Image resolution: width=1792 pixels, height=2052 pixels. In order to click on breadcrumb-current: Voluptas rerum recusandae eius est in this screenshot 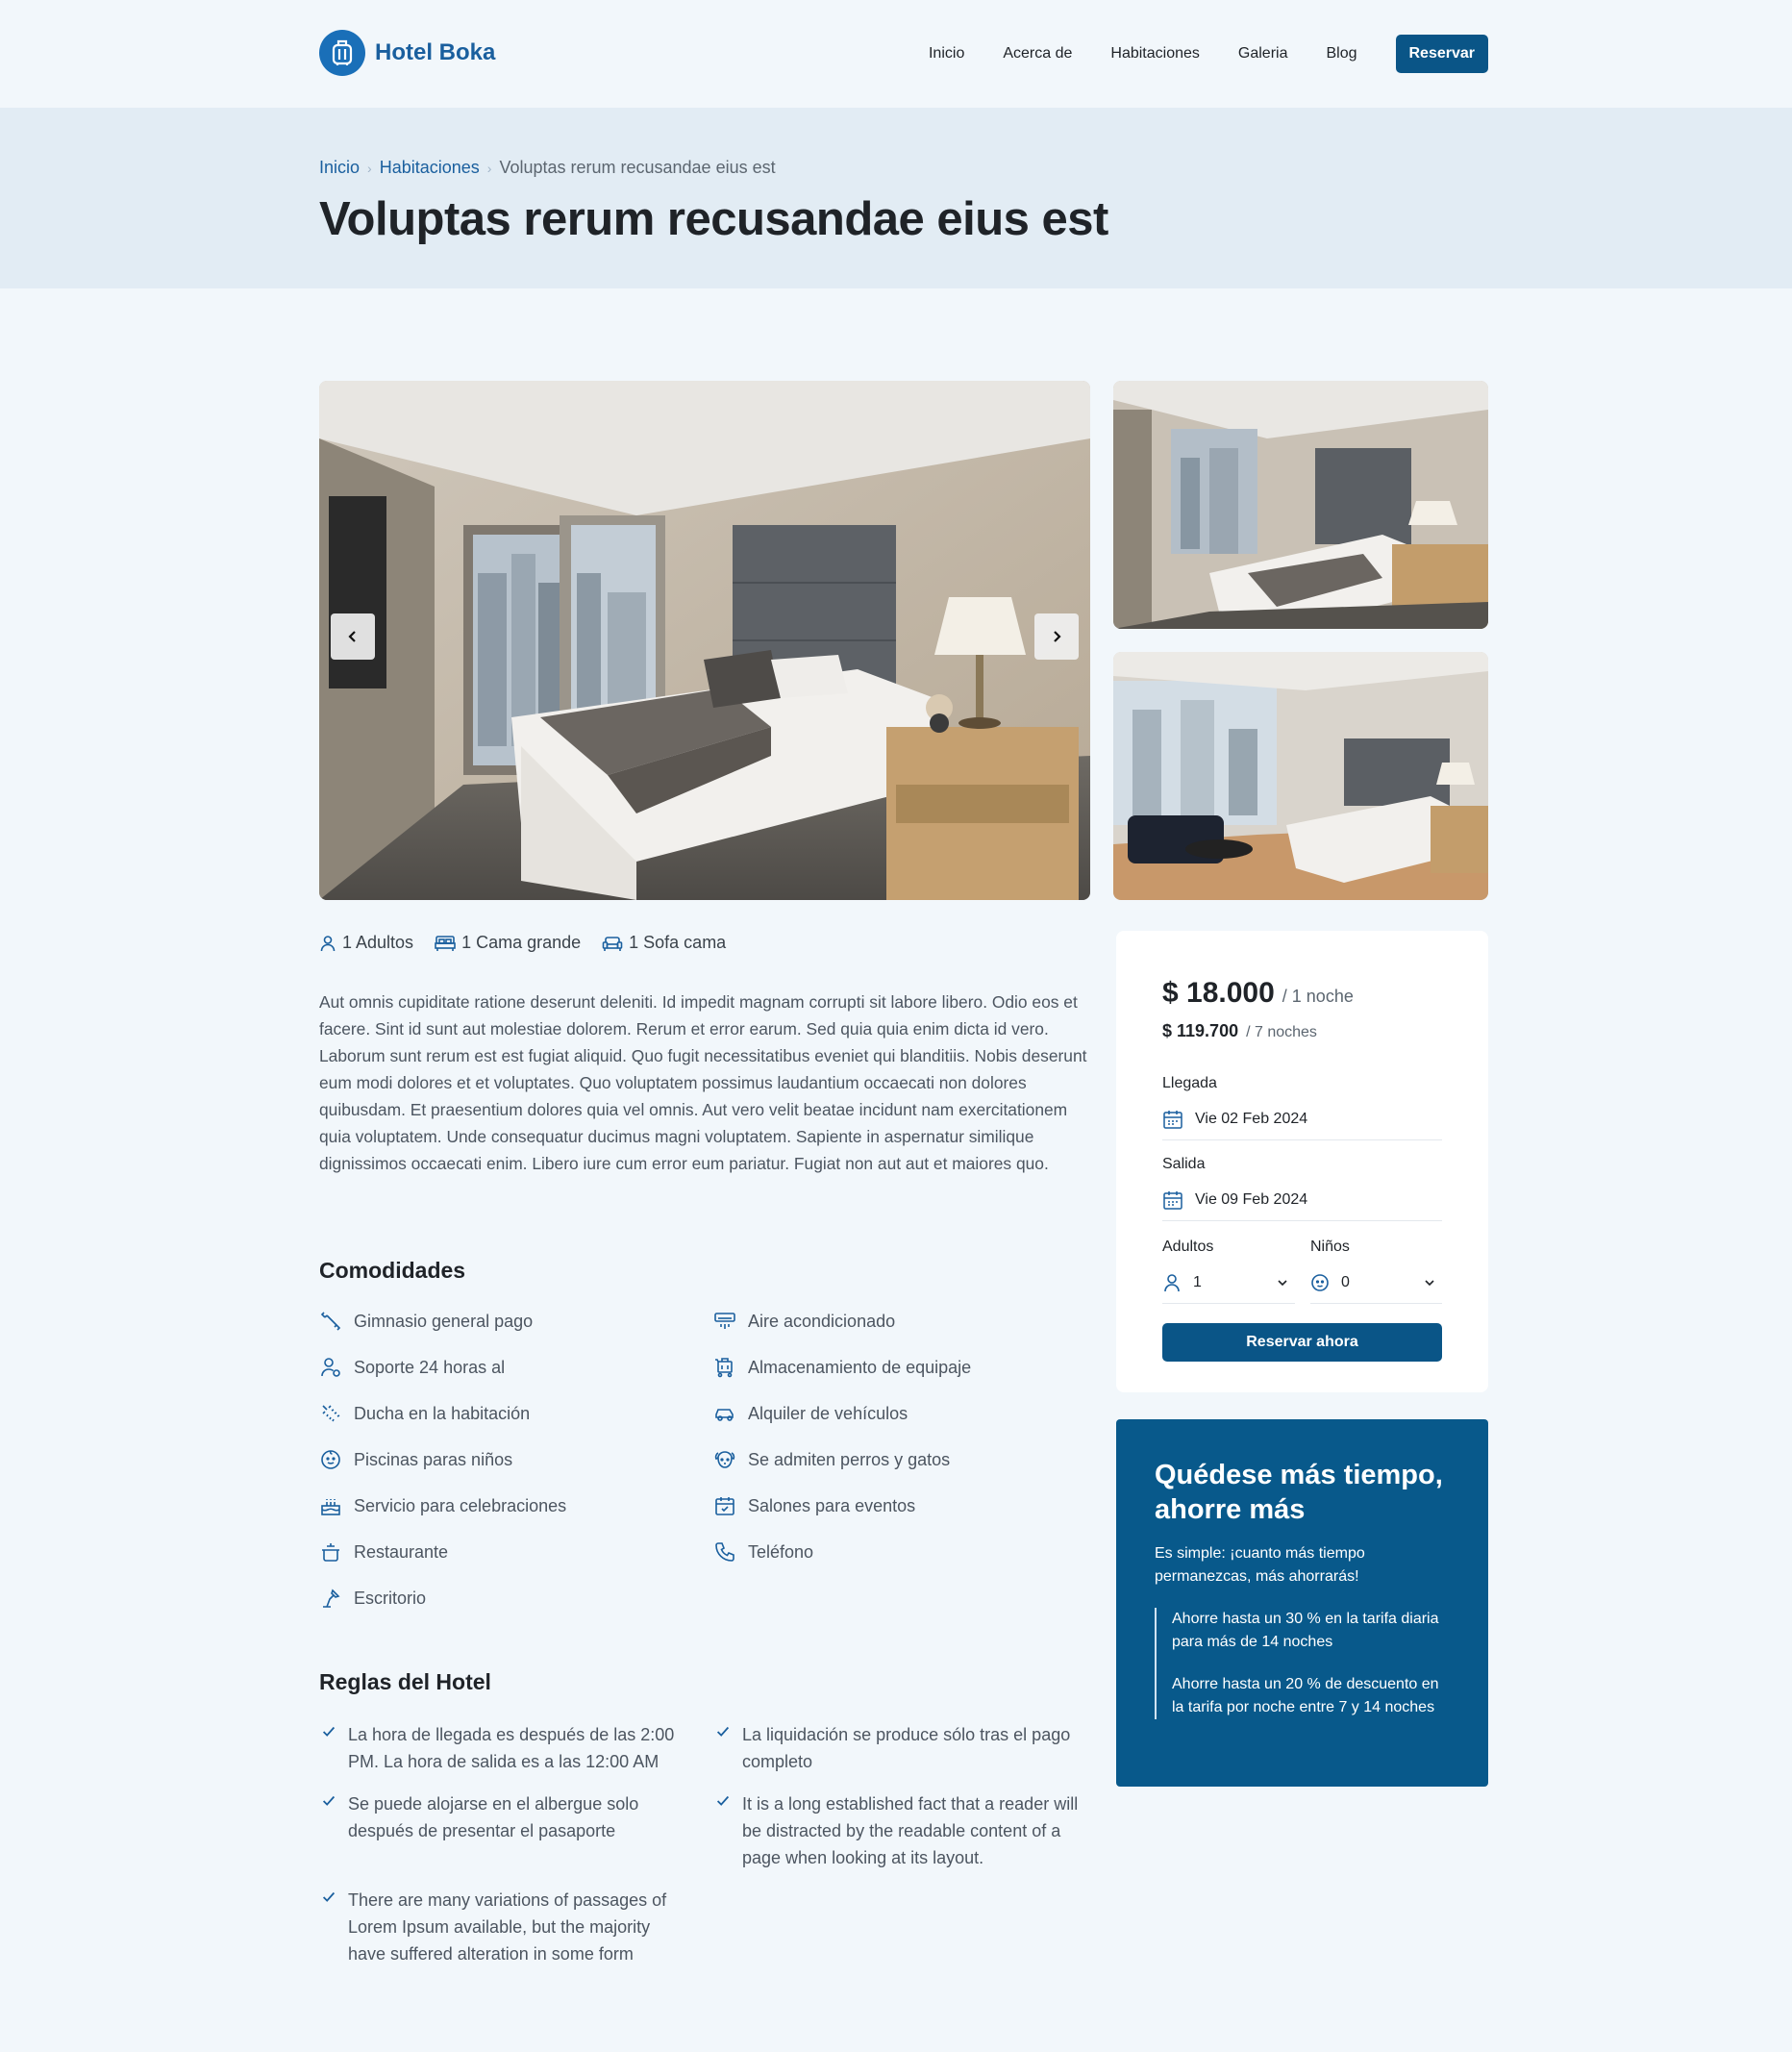, I will do `click(637, 167)`.